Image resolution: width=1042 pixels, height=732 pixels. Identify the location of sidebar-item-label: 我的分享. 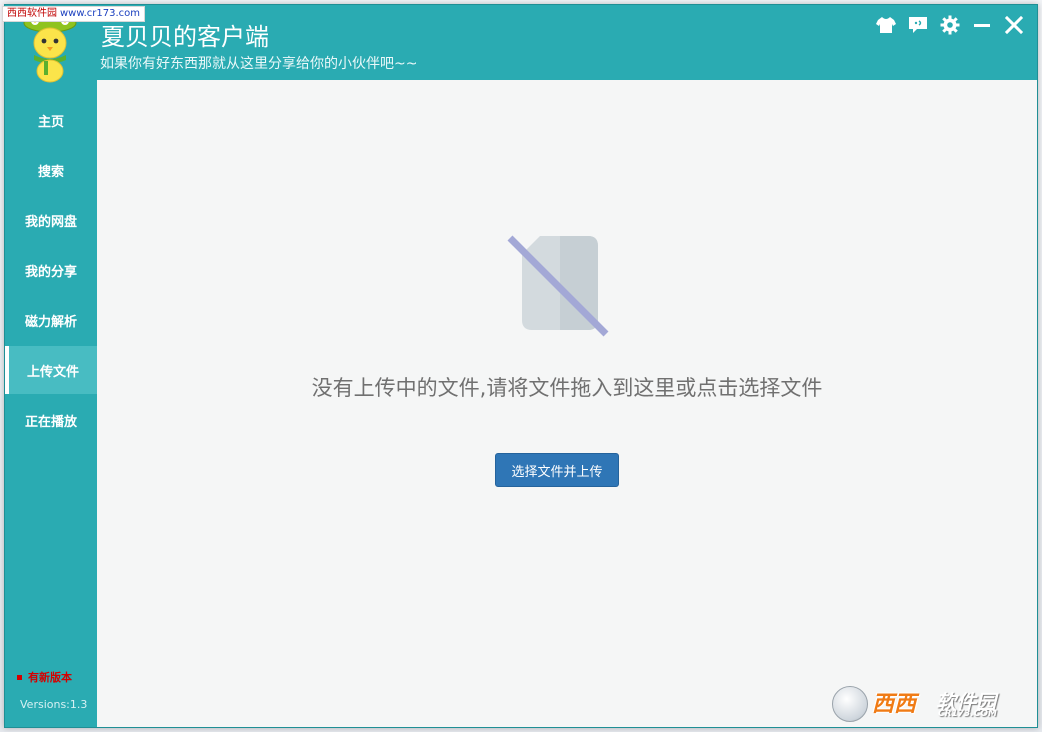
(50, 272).